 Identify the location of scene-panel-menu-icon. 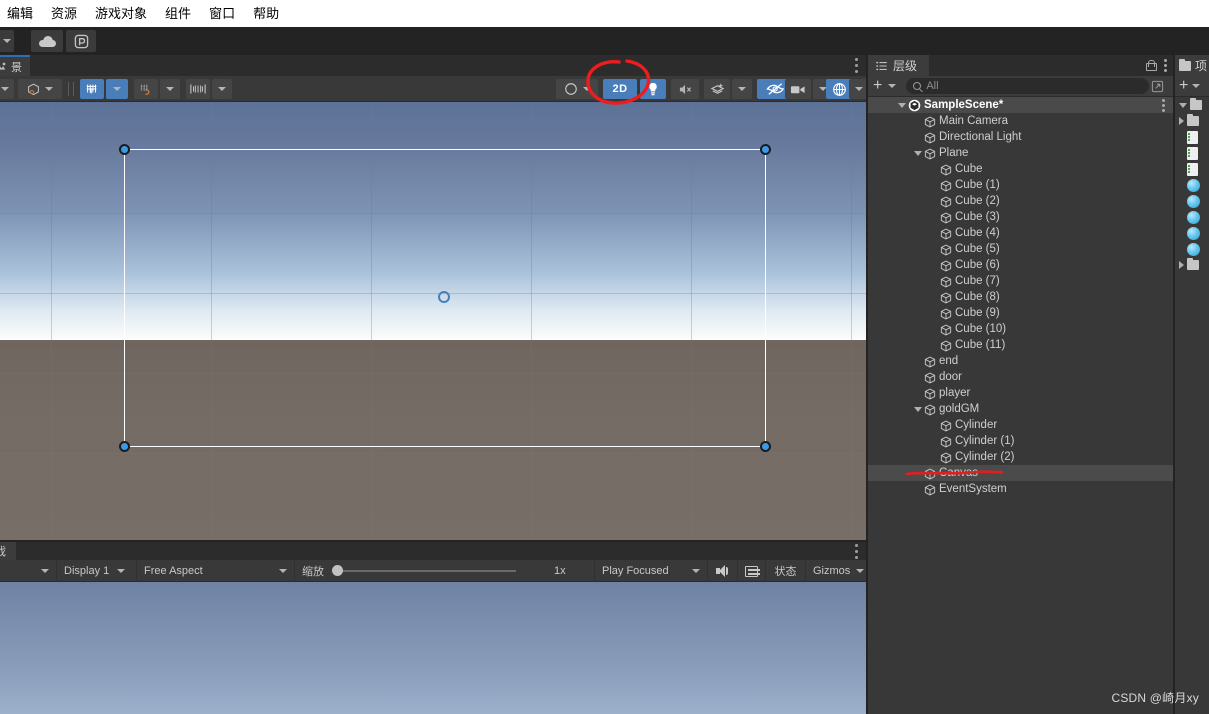
(856, 65).